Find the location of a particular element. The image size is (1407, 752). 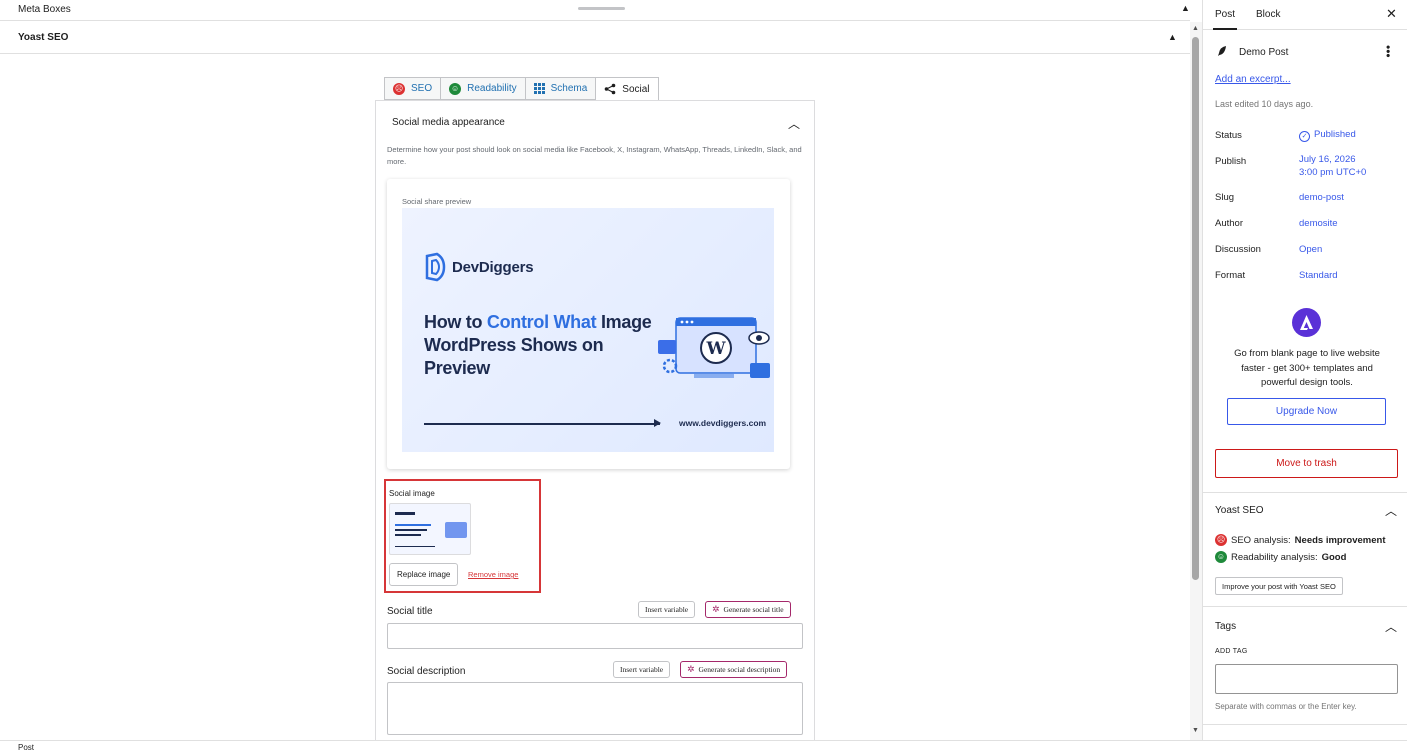

social-title-input is located at coordinates (595, 636).